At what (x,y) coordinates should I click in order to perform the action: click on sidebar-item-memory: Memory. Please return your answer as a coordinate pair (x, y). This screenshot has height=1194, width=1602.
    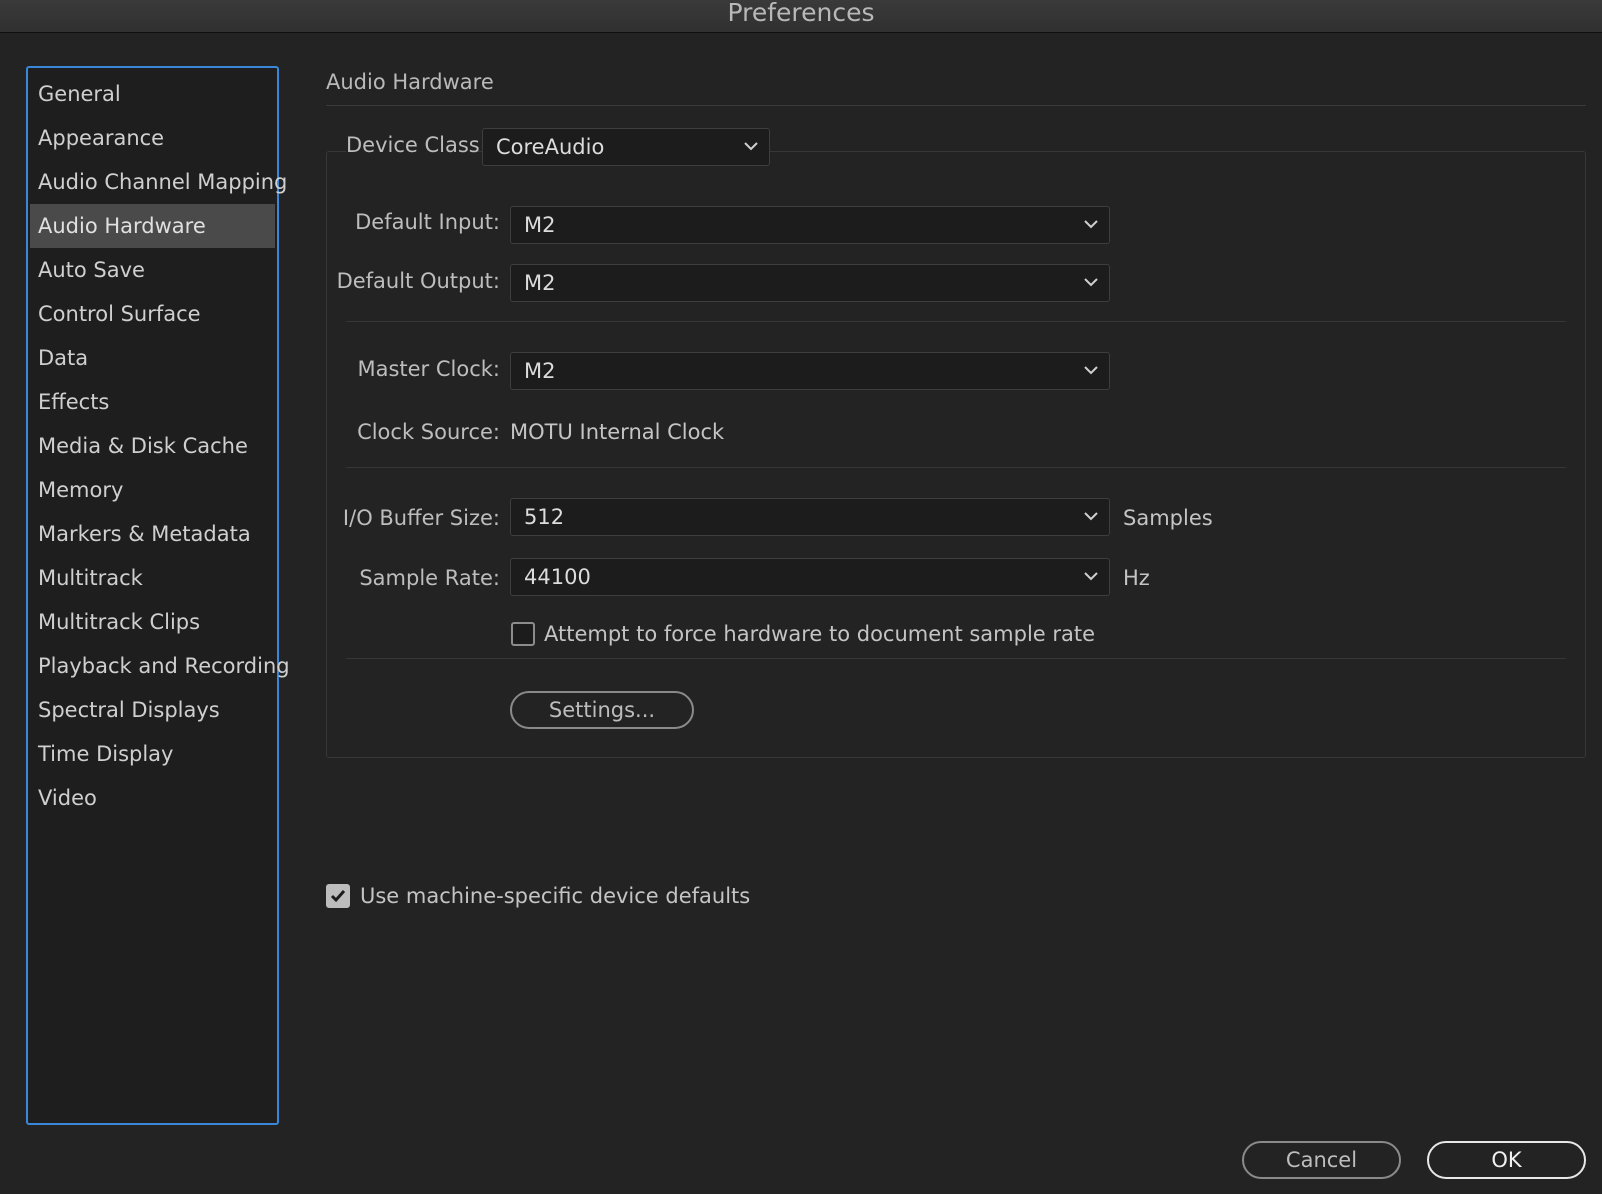
    Looking at the image, I should click on (152, 490).